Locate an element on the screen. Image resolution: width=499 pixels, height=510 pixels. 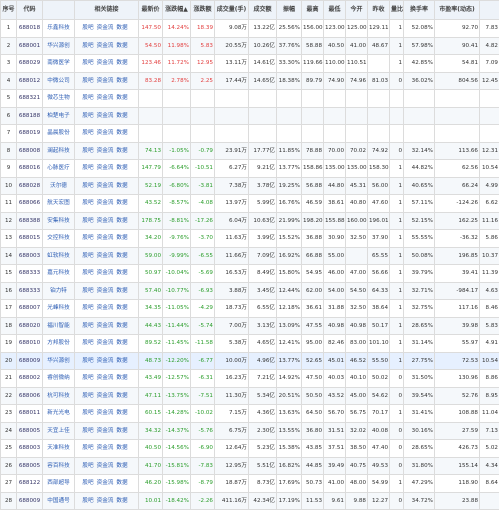
stock-name: 乐鑫科技 is located at coordinates (59, 29).